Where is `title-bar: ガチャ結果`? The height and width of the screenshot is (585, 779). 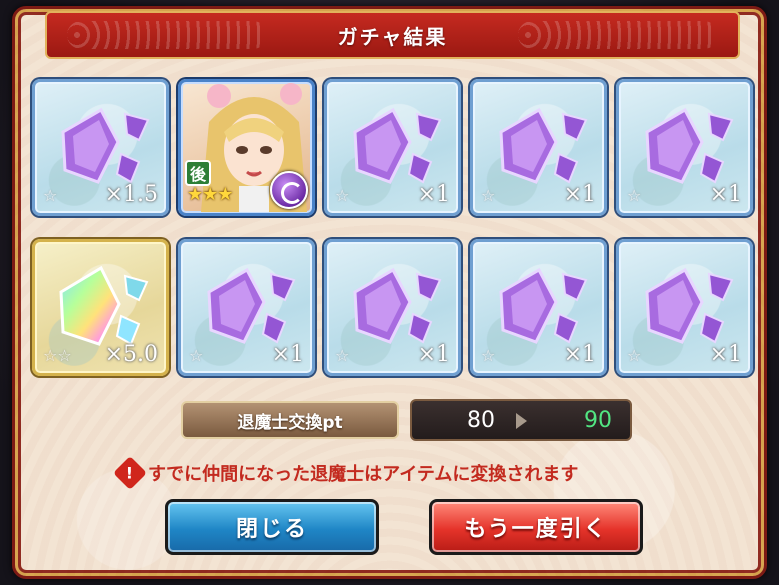 title-bar: ガチャ結果 is located at coordinates (392, 35).